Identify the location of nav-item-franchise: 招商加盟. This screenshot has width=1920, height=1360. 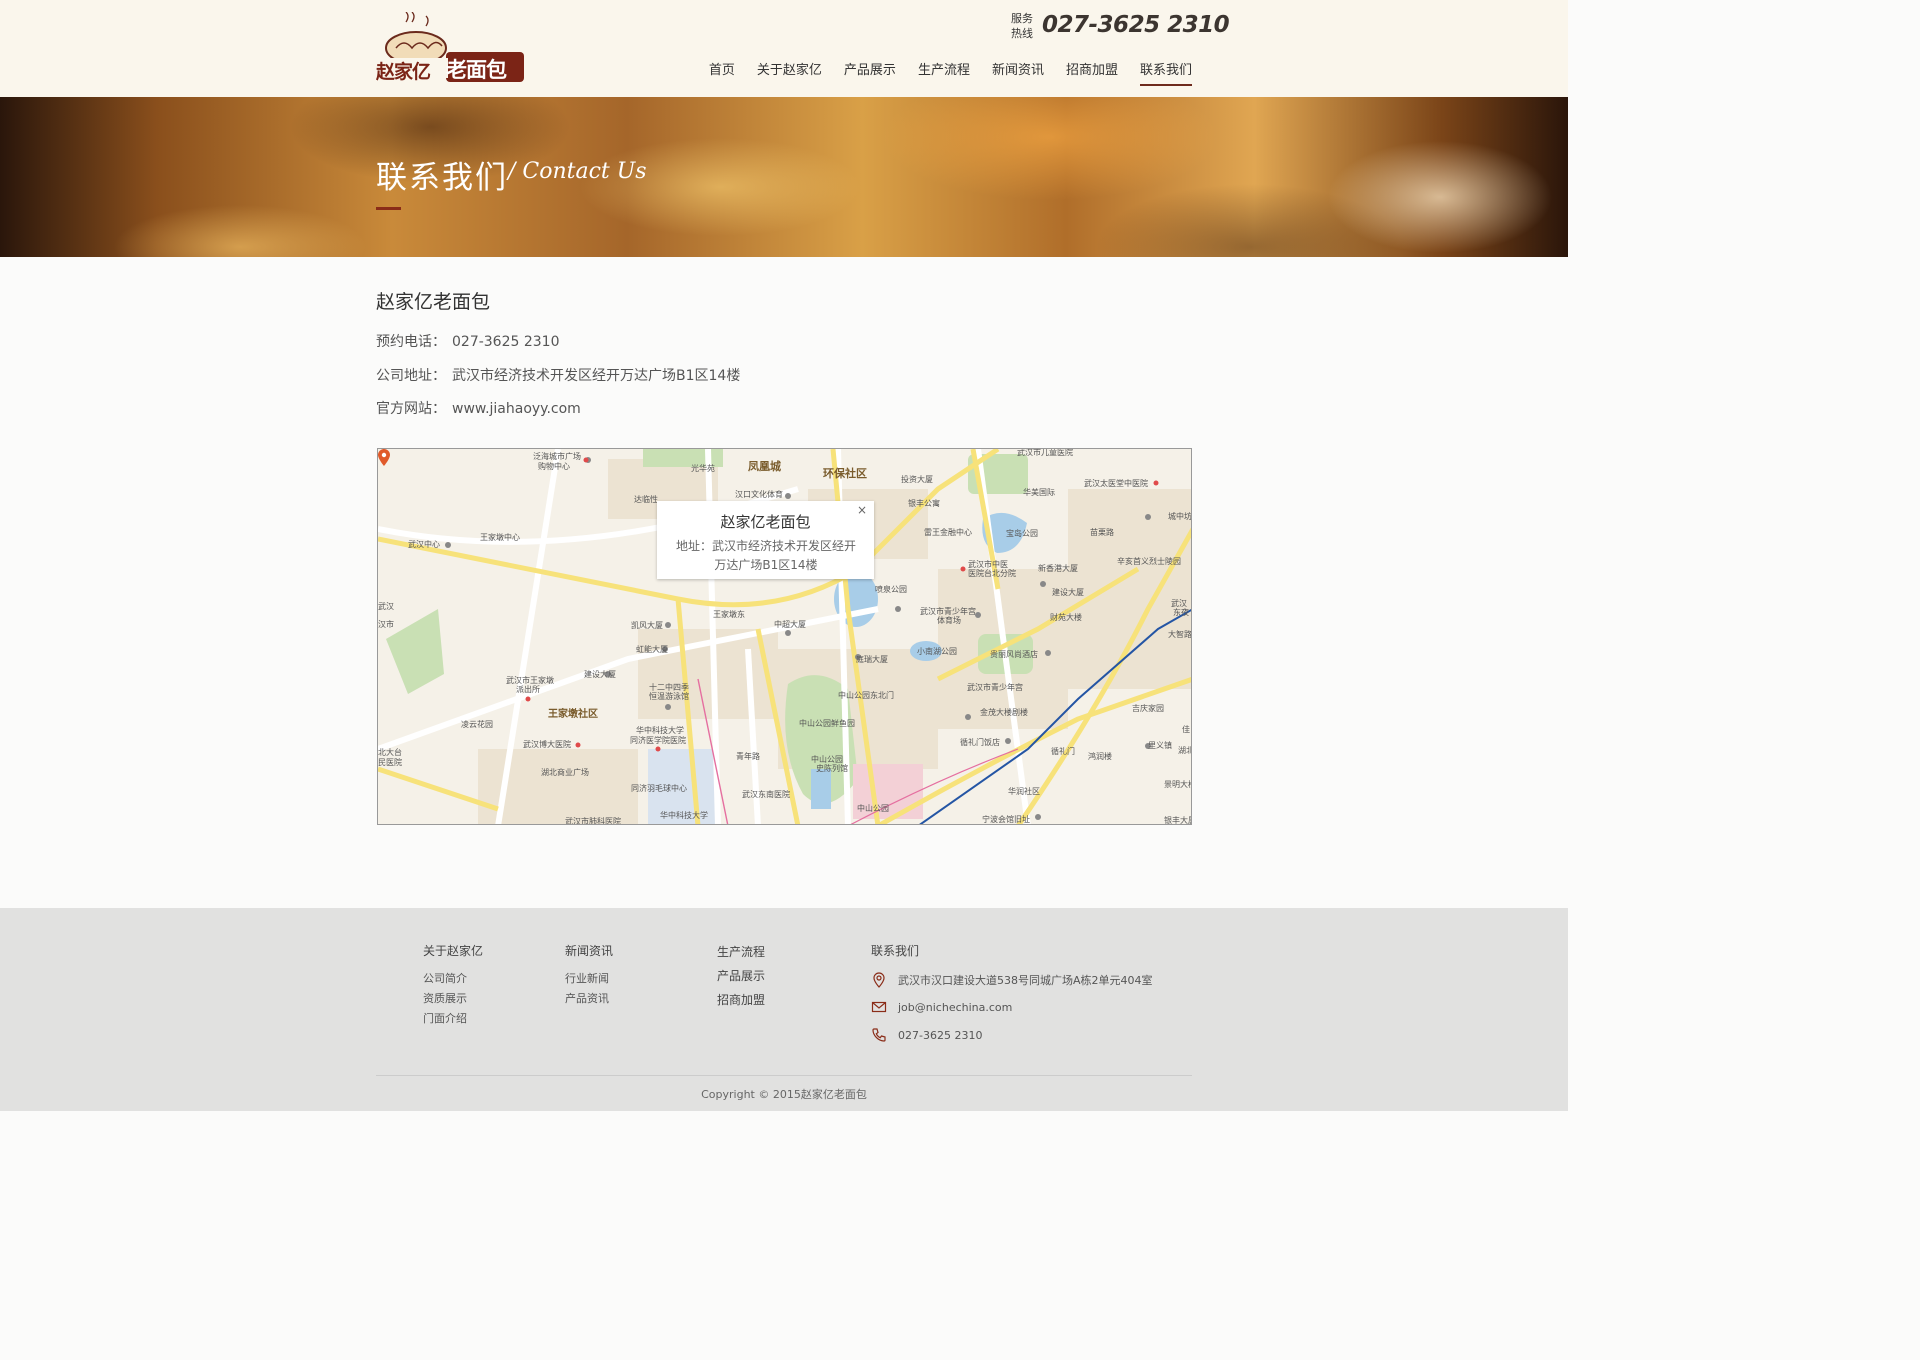
(1092, 73).